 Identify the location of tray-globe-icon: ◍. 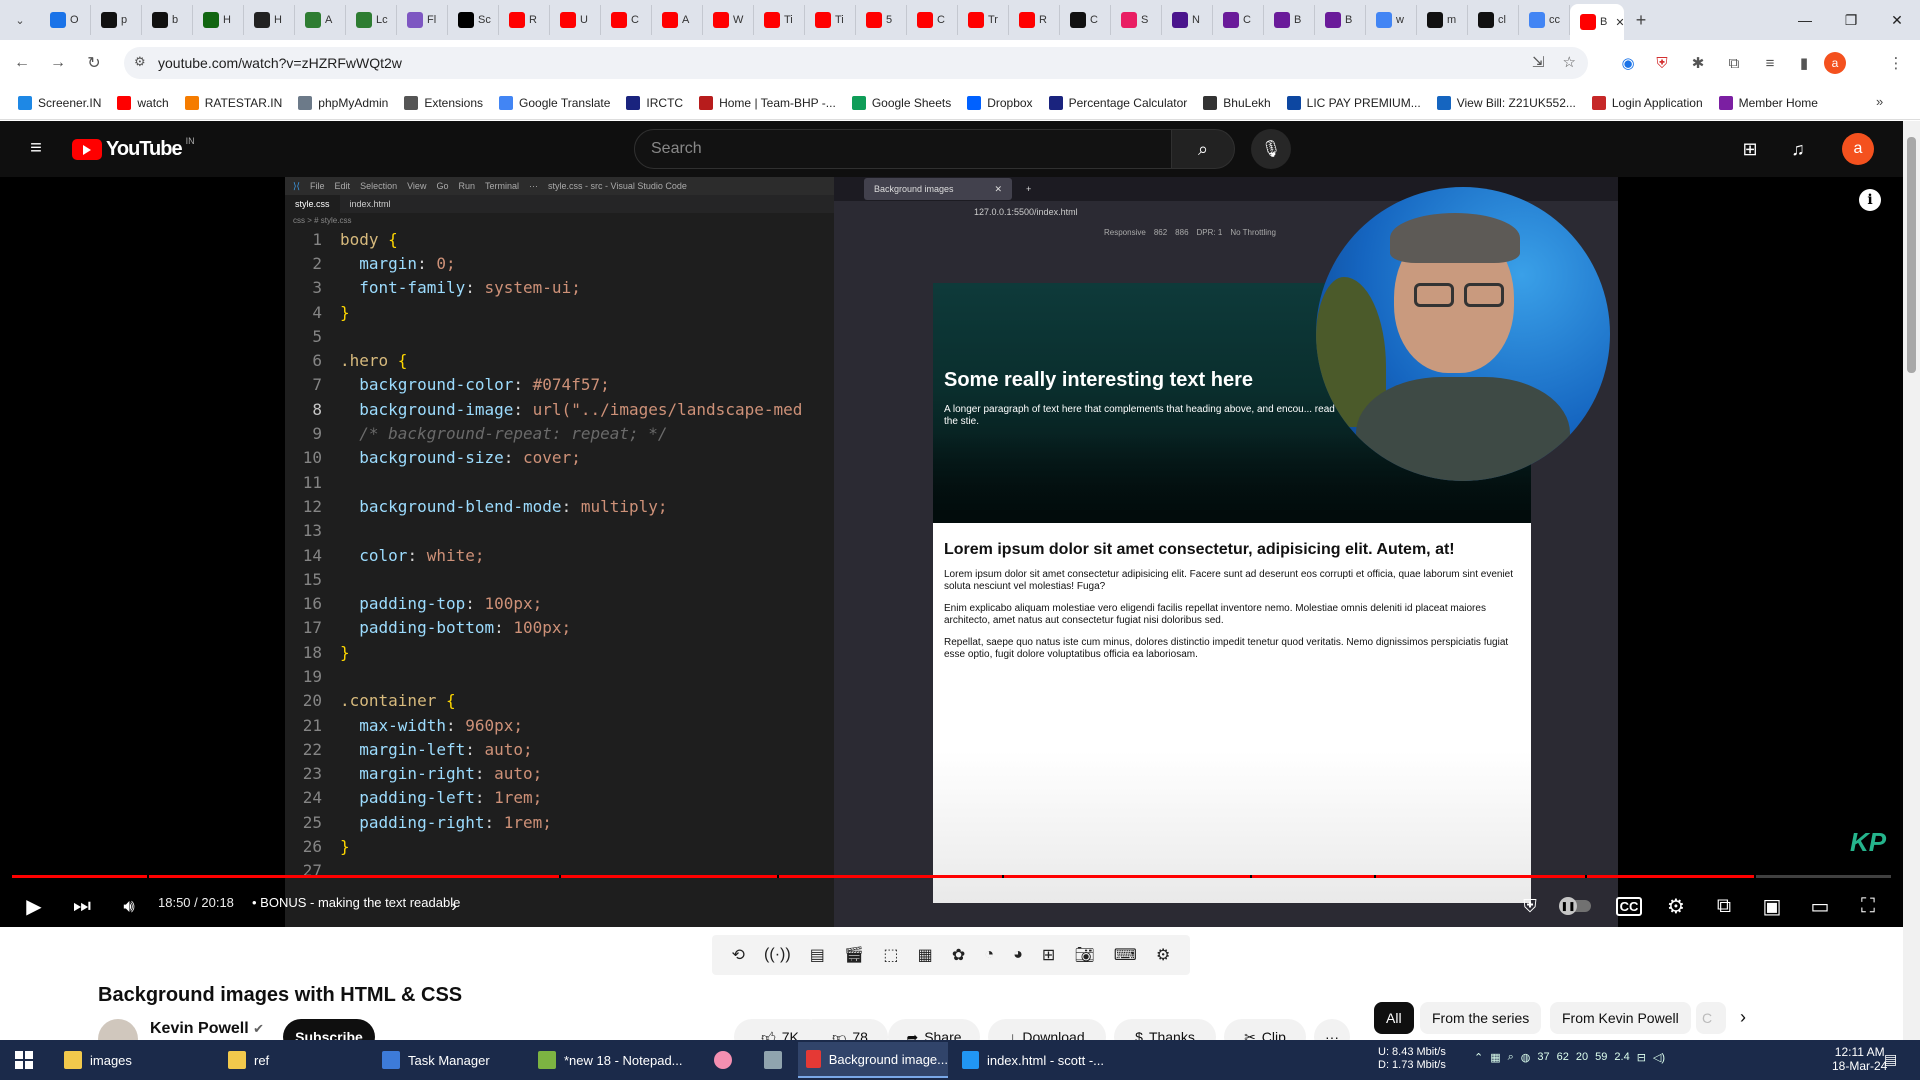
(1526, 1057).